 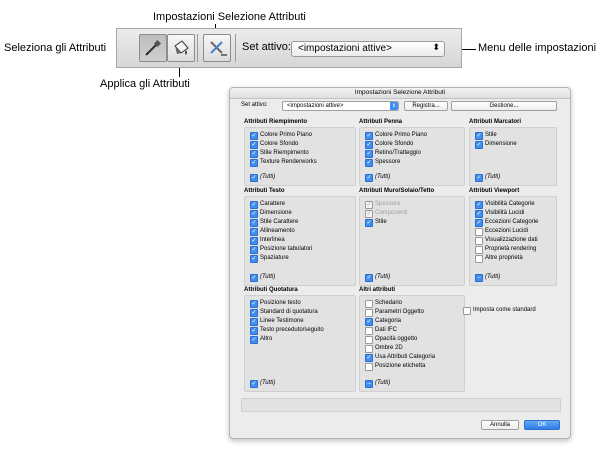 I want to click on group-title: Attributi Riempimento, so click(x=275, y=122).